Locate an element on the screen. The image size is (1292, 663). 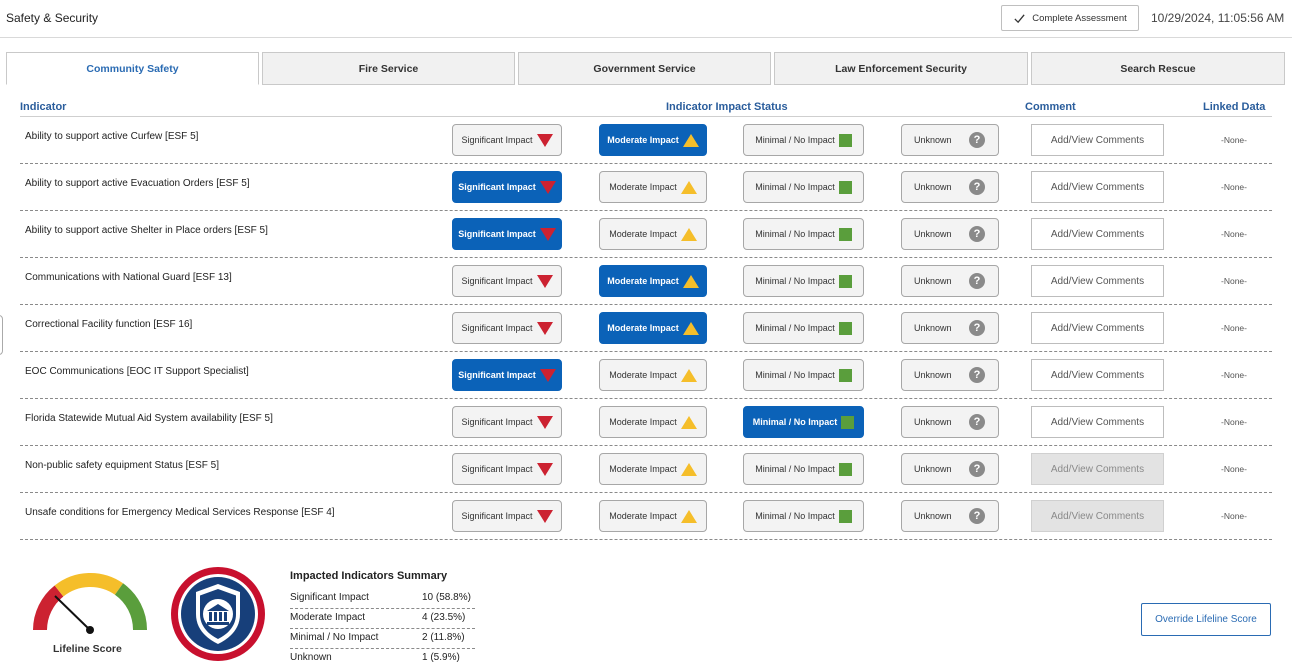
tab-law-enforcement-security: Law Enforcement Security is located at coordinates (901, 68).